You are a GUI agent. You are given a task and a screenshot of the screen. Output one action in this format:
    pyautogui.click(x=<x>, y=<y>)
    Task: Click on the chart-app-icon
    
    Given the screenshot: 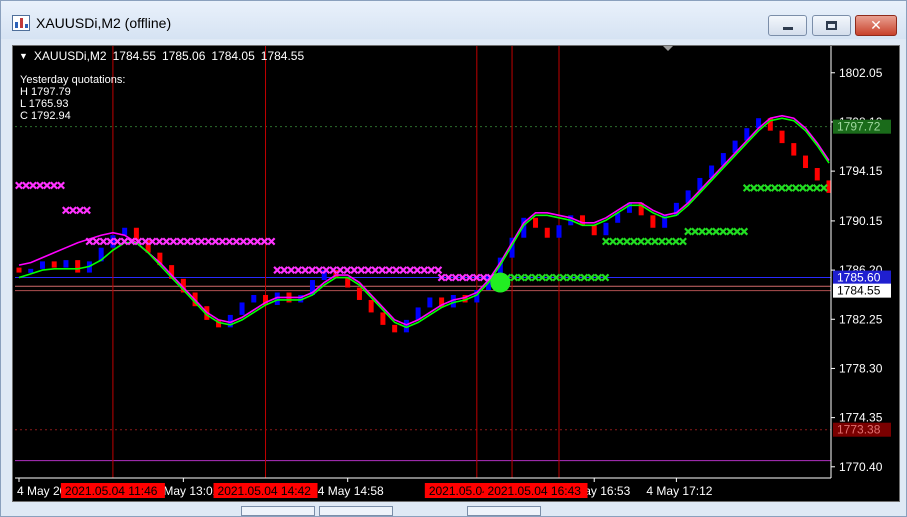 What is the action you would take?
    pyautogui.click(x=21, y=23)
    